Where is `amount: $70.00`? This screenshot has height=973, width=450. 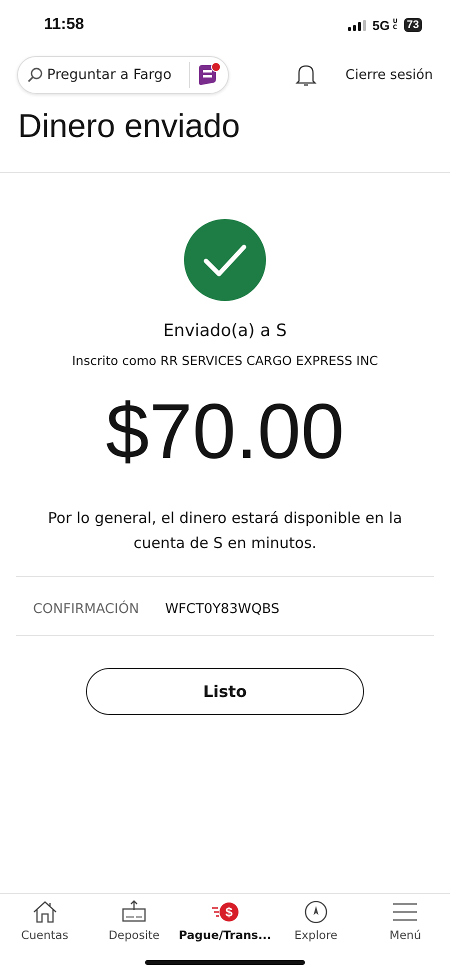
amount: $70.00 is located at coordinates (225, 431).